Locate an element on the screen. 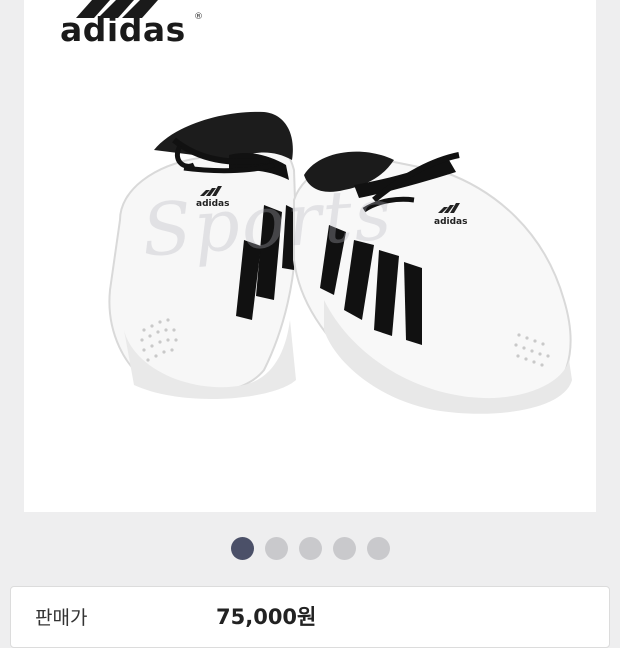 The image size is (620, 648). price-value: 75,000원 is located at coordinates (266, 617).